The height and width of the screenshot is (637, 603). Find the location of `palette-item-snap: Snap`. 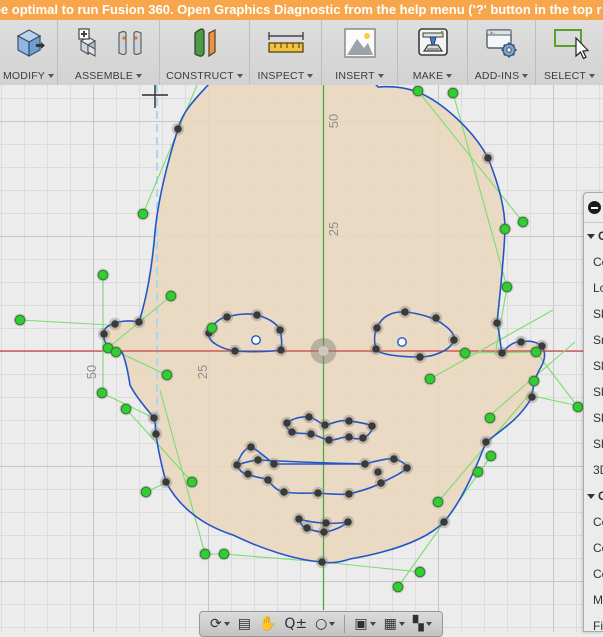

palette-item-snap: Snap is located at coordinates (593, 340).